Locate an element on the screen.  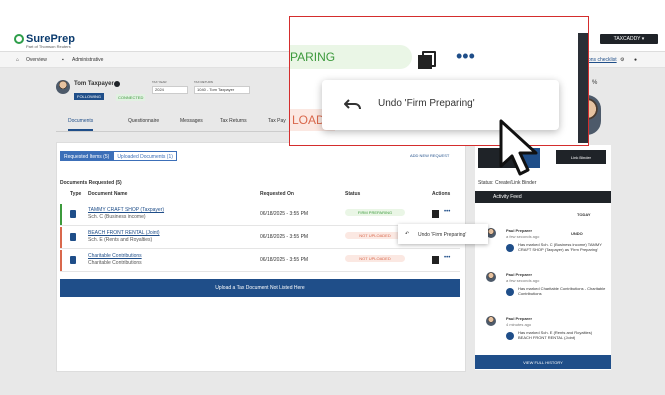
small-undo-text: Undo 'Firm Preparing' is located at coordinates (442, 235).